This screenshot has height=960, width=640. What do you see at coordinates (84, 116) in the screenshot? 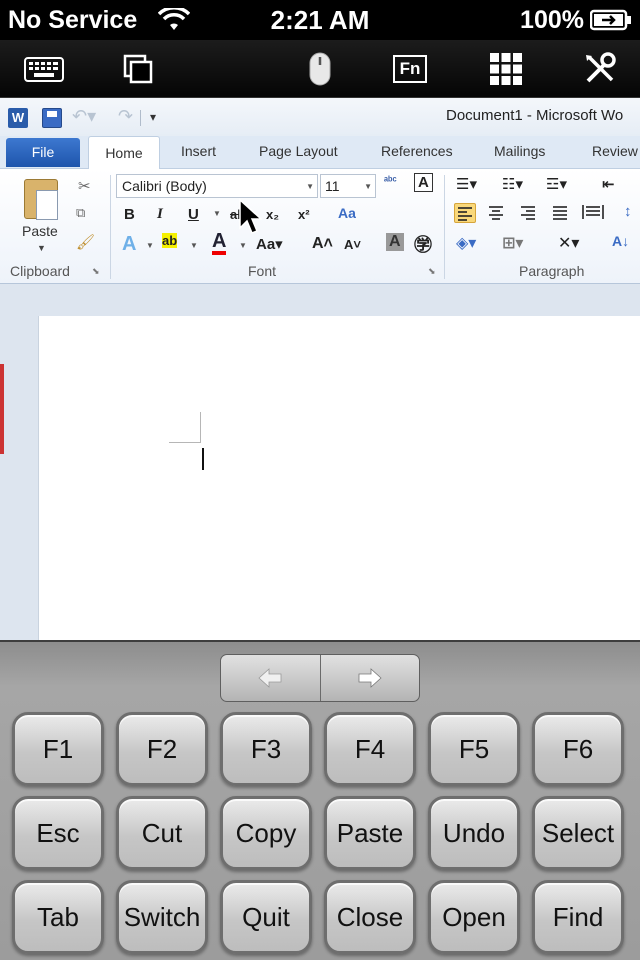
I see `undo-icon: ↶▾` at bounding box center [84, 116].